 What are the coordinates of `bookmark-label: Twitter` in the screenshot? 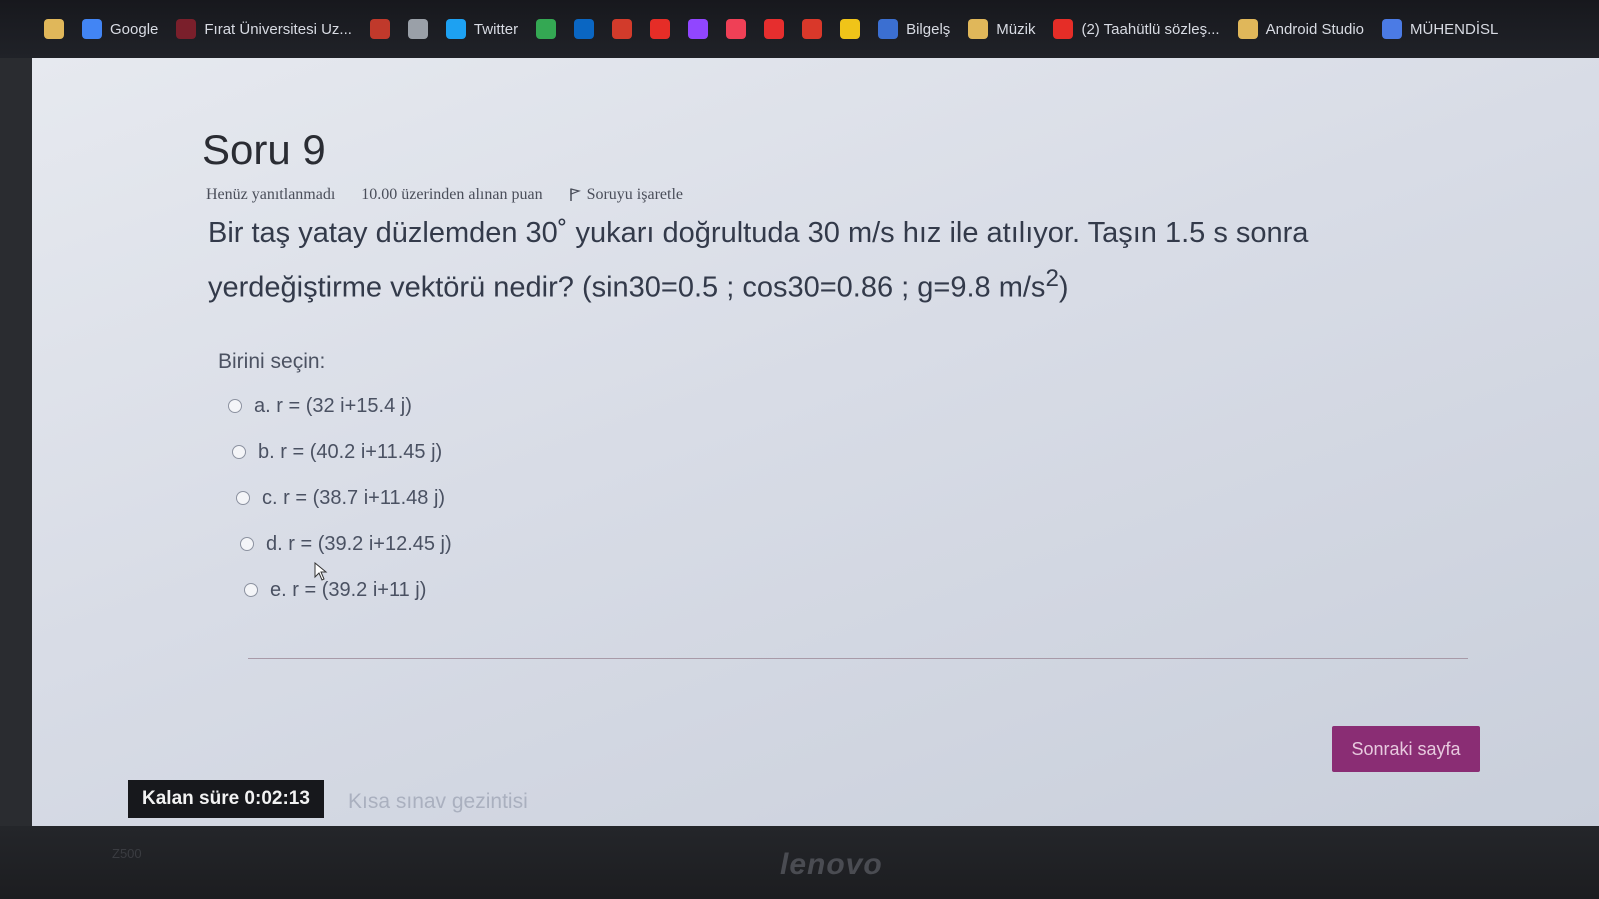 It's located at (496, 29).